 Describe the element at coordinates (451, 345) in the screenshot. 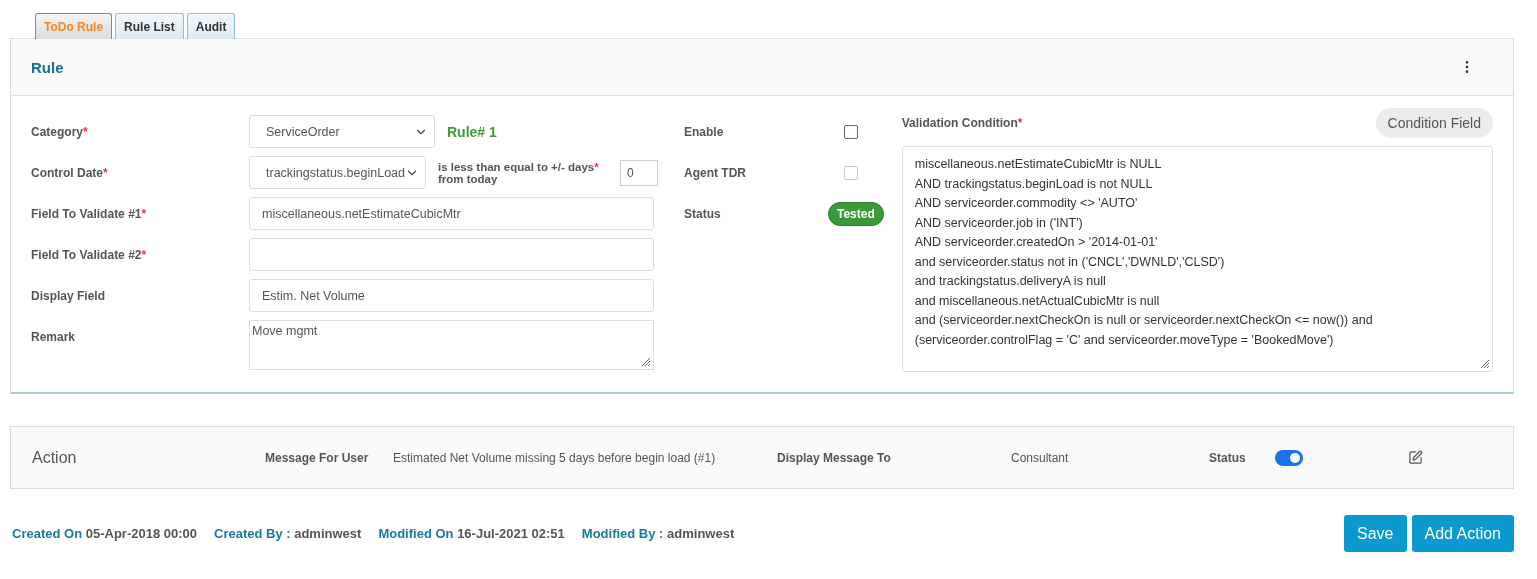

I see `remark-field: Move mgmt` at that location.